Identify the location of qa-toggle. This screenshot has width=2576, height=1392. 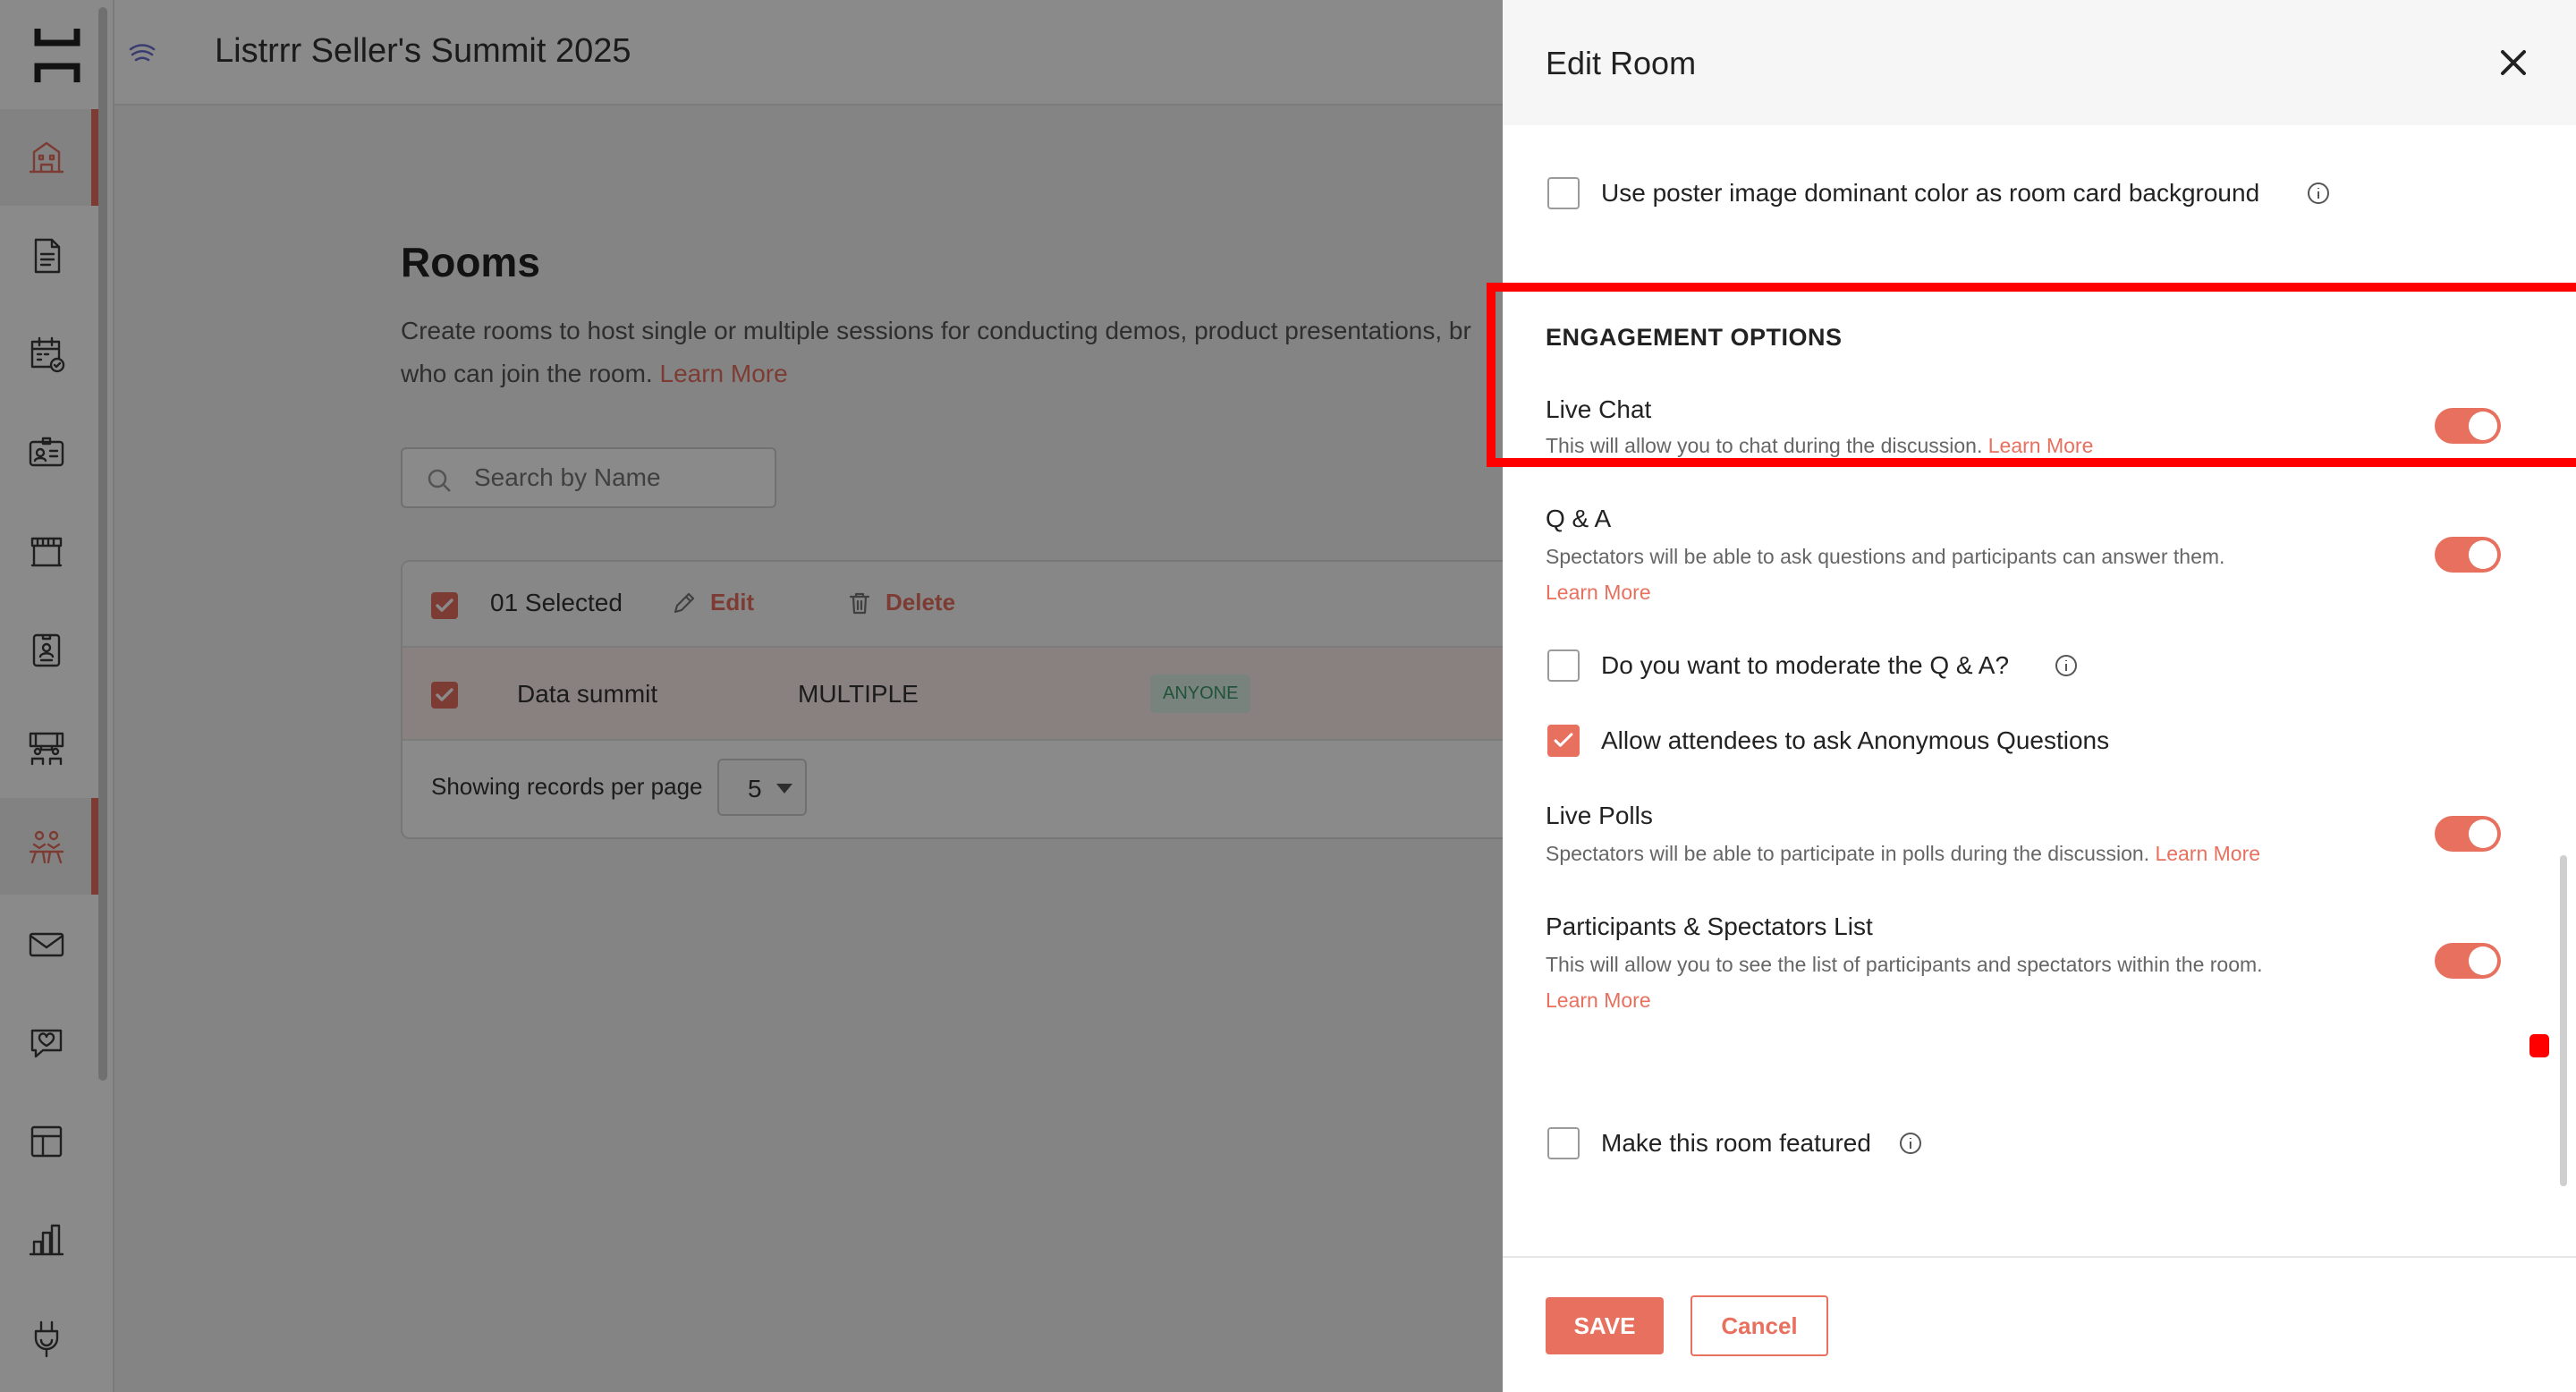
(2468, 555).